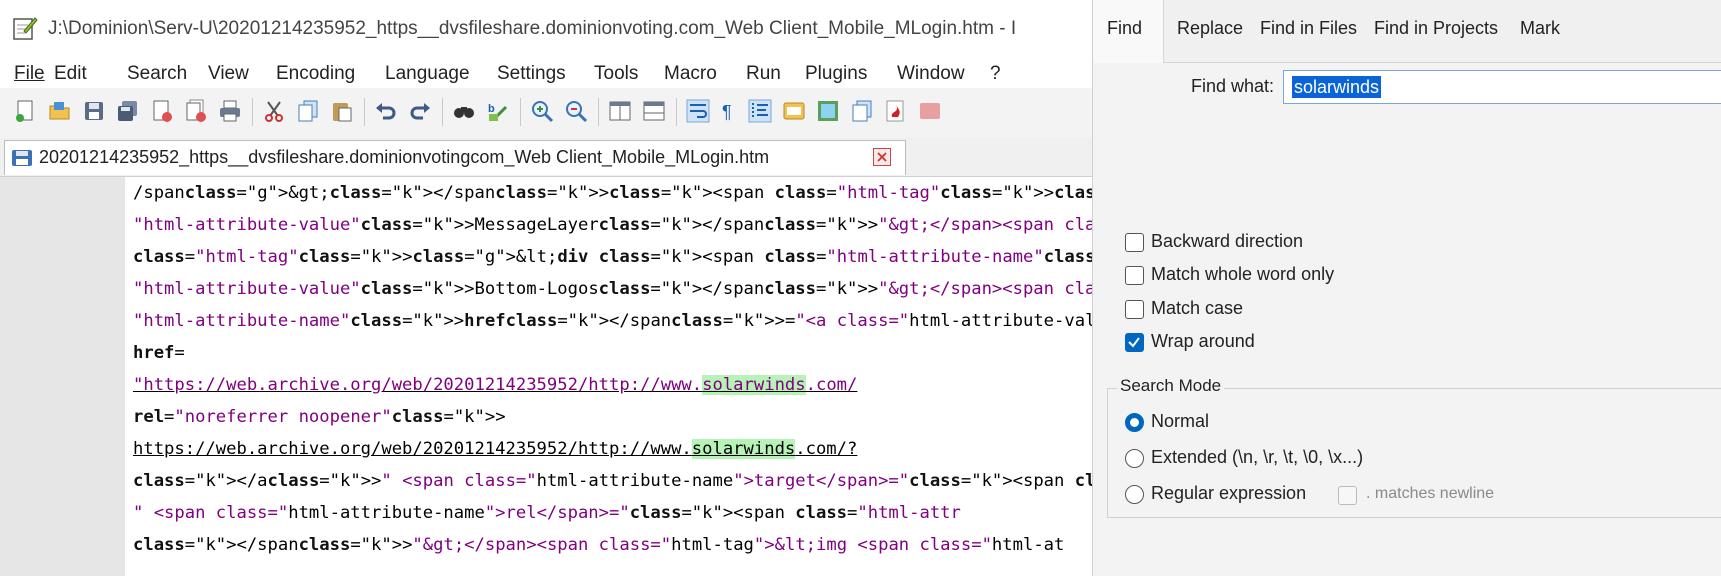  I want to click on menu-file: File, so click(29, 74).